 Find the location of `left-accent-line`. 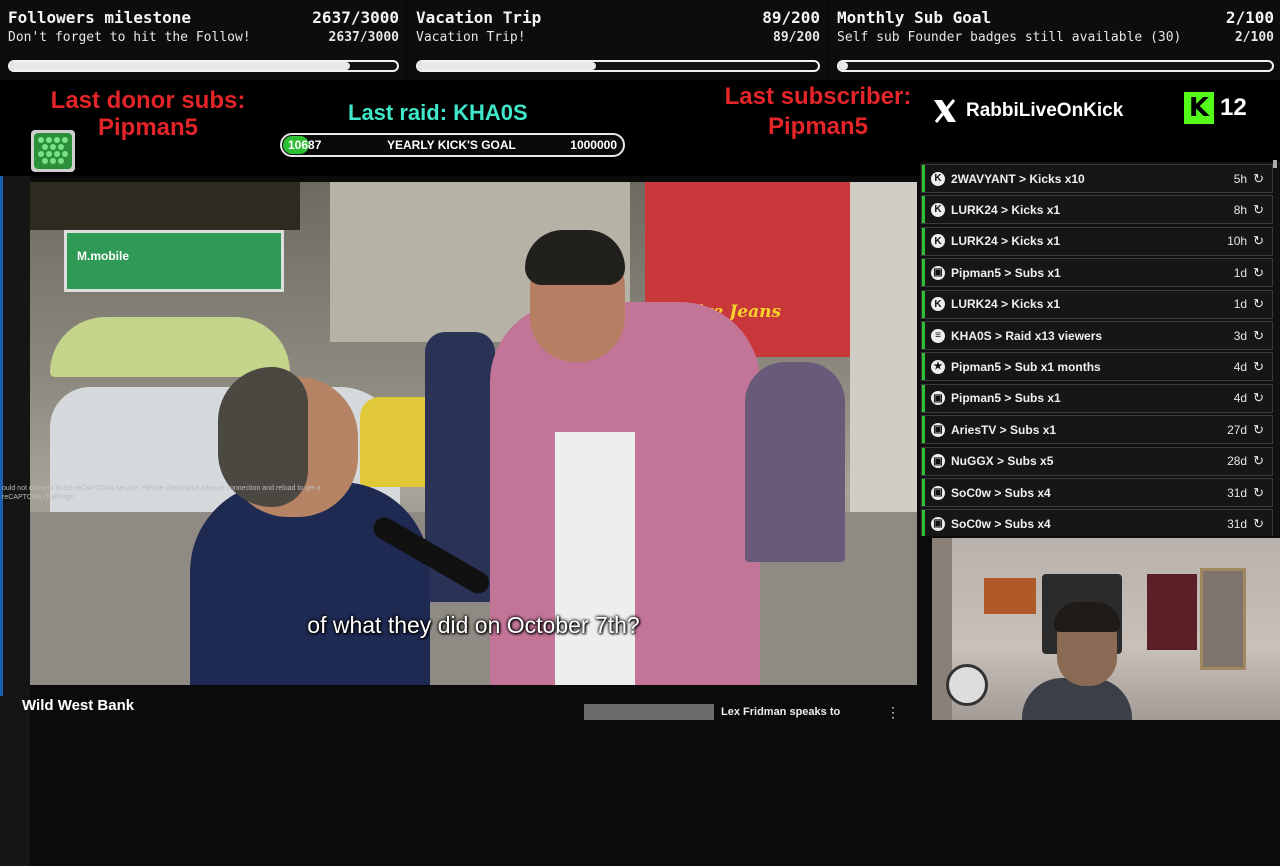

left-accent-line is located at coordinates (1, 436).